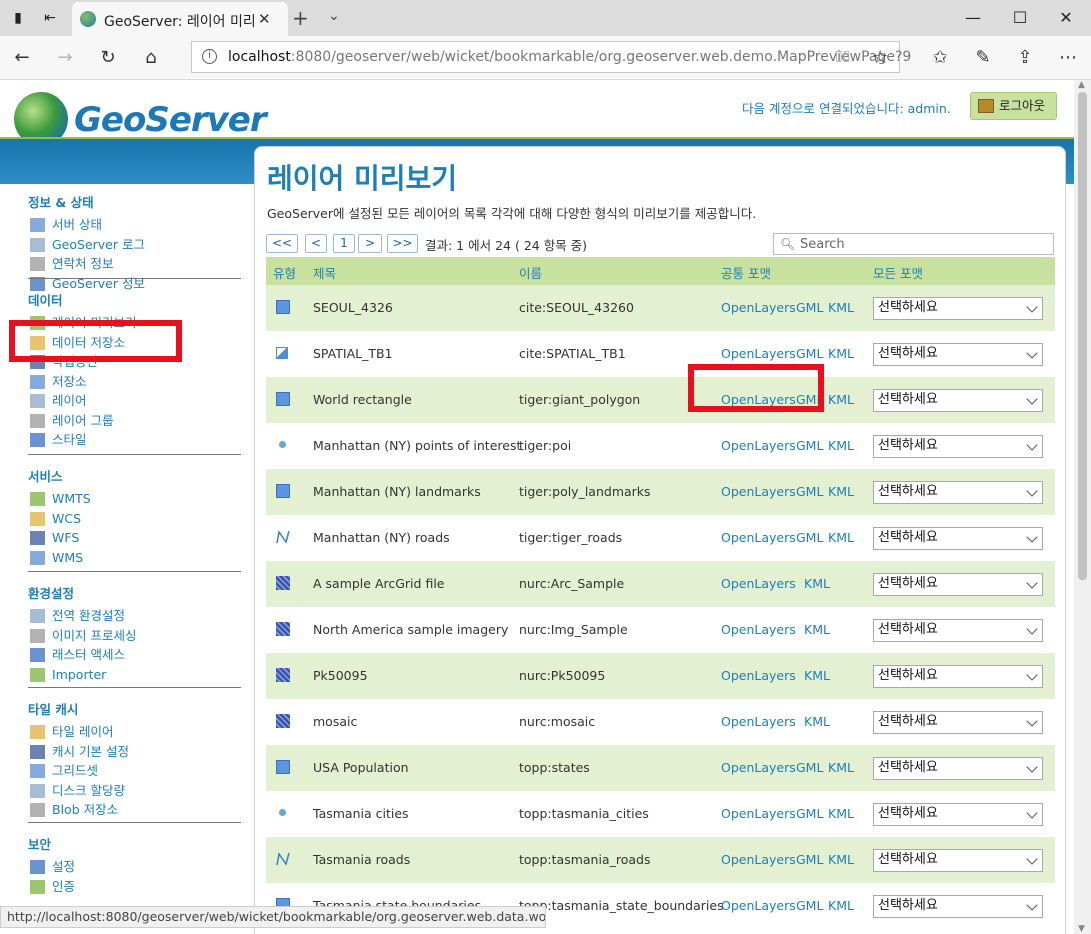 This screenshot has width=1091, height=934. What do you see at coordinates (1068, 58) in the screenshot?
I see `more-menu-icon: ⋯` at bounding box center [1068, 58].